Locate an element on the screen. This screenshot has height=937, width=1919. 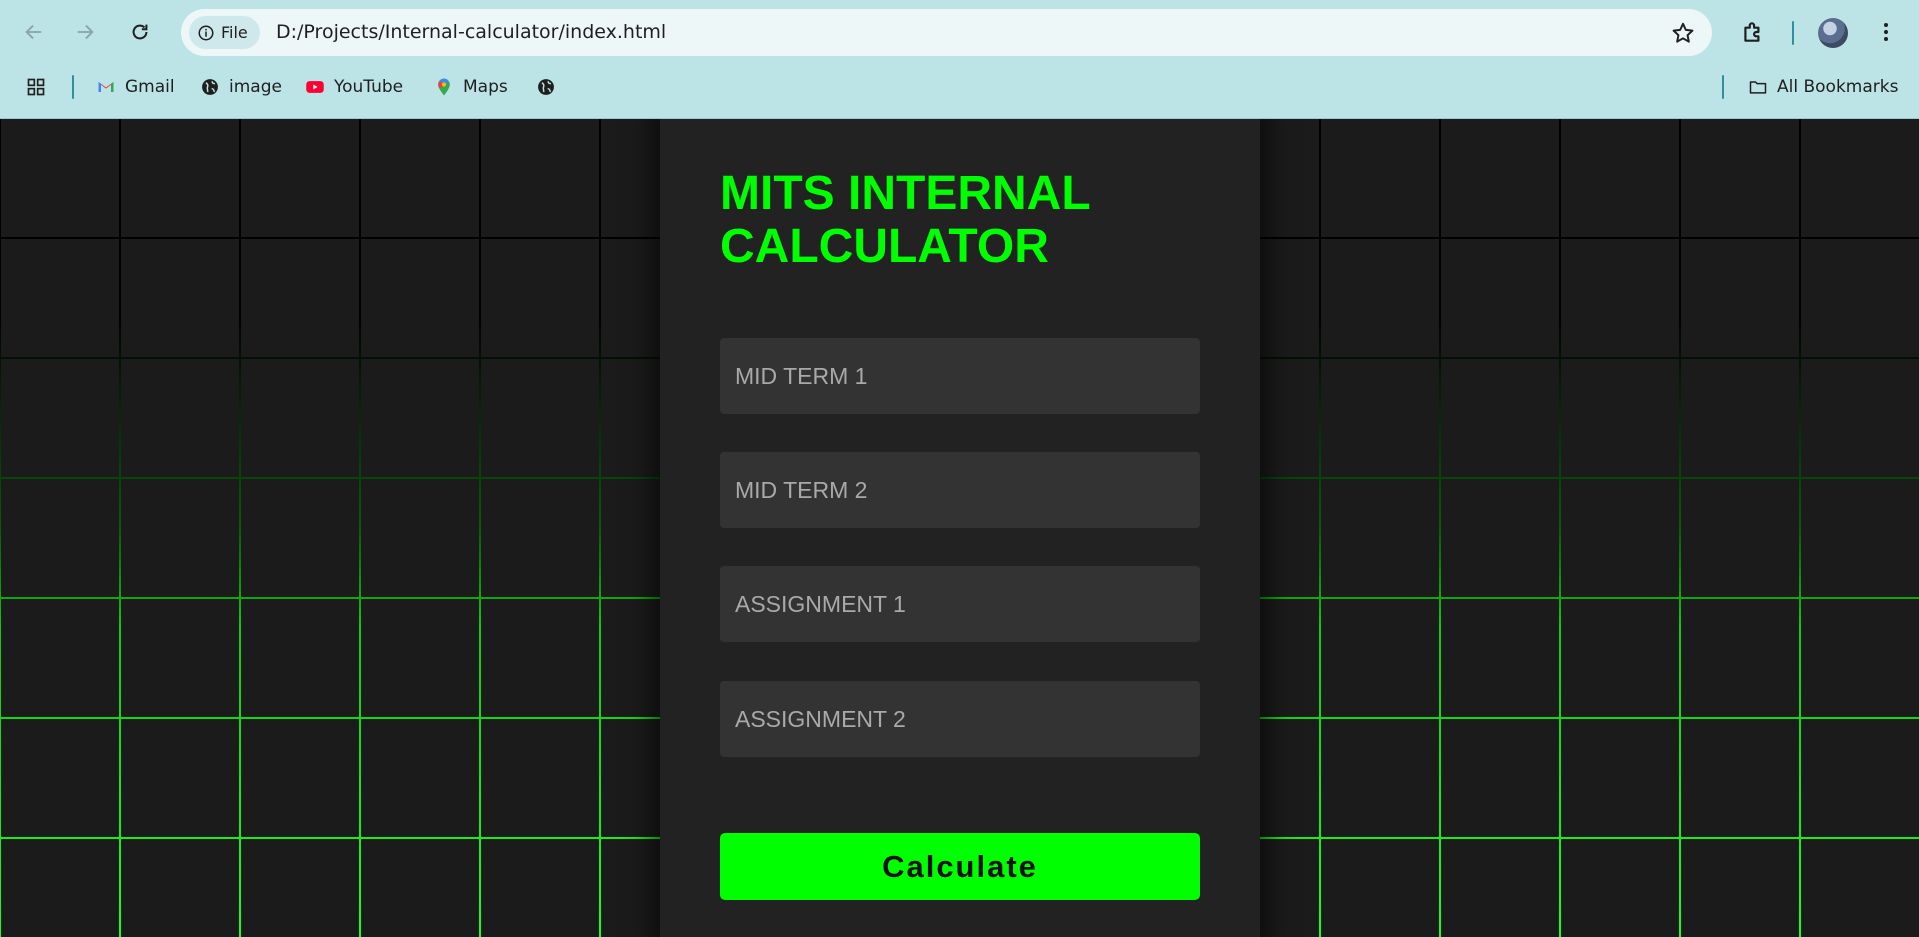
bookmarks-divider is located at coordinates (73, 87).